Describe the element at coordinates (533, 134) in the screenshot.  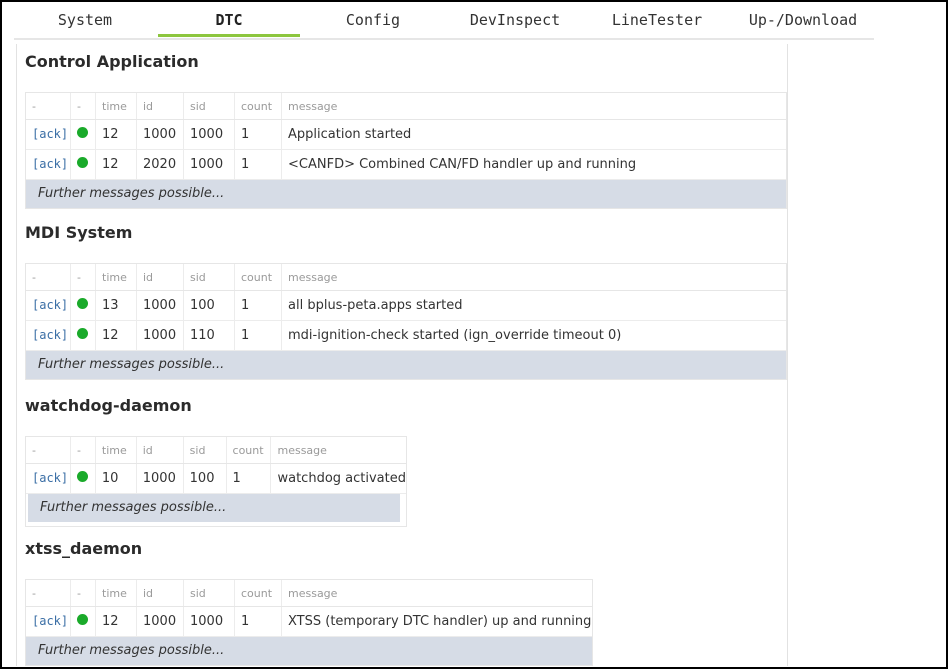
I see `cell-message: Application started` at that location.